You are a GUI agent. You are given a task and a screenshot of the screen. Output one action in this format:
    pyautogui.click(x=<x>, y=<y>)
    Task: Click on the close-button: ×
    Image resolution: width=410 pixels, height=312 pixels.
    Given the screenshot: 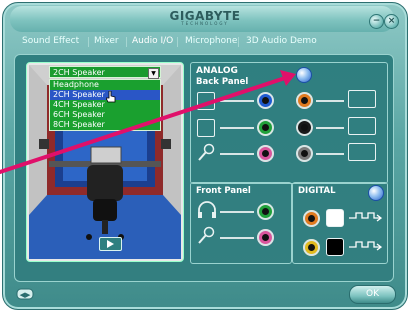 What is the action you would take?
    pyautogui.click(x=391, y=21)
    